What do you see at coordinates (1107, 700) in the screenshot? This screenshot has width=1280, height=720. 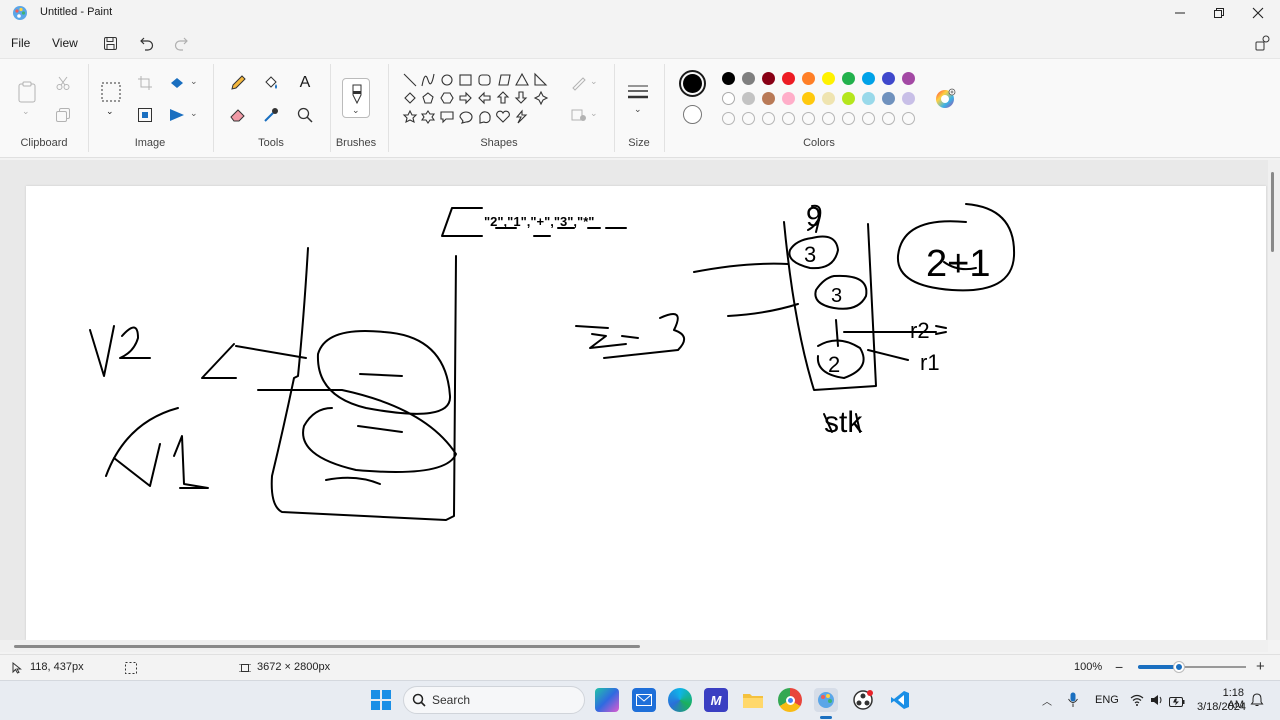 I see `input-language: ENG` at bounding box center [1107, 700].